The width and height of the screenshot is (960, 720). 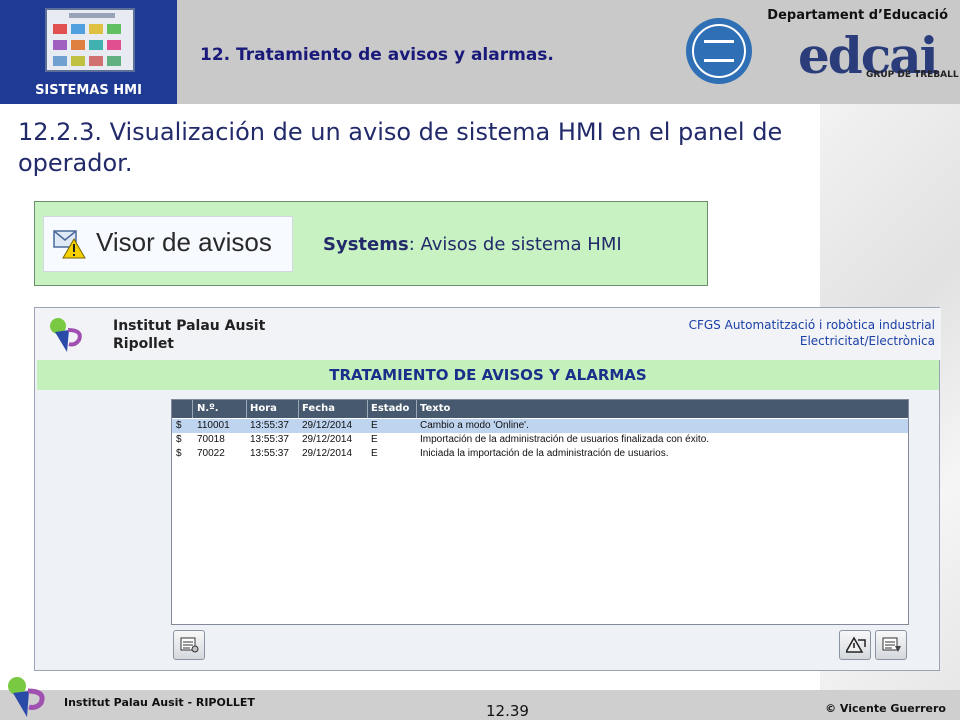 What do you see at coordinates (211, 439) in the screenshot?
I see `alarm-cell-num: 70018` at bounding box center [211, 439].